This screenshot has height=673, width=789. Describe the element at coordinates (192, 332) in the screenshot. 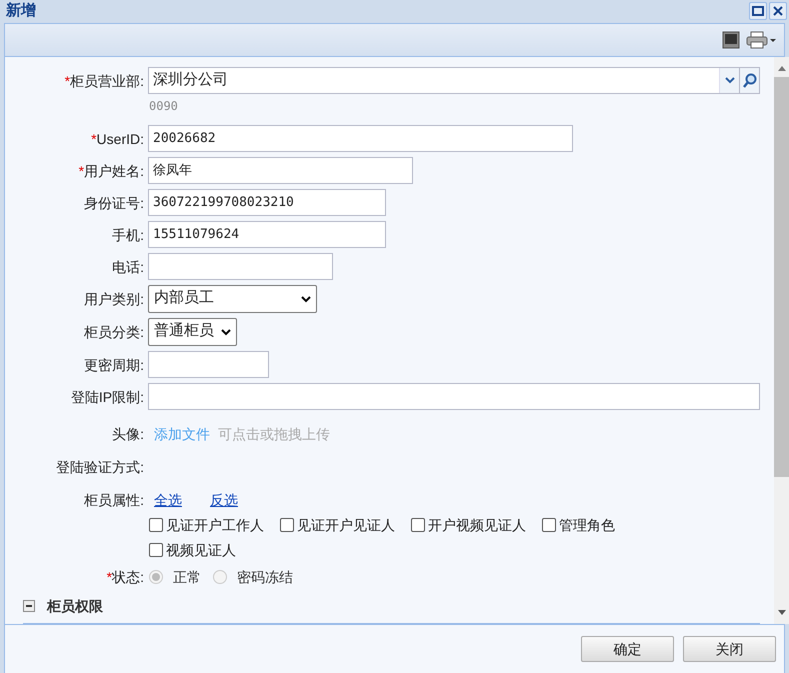

I see `dropdown: 普通柜员` at that location.